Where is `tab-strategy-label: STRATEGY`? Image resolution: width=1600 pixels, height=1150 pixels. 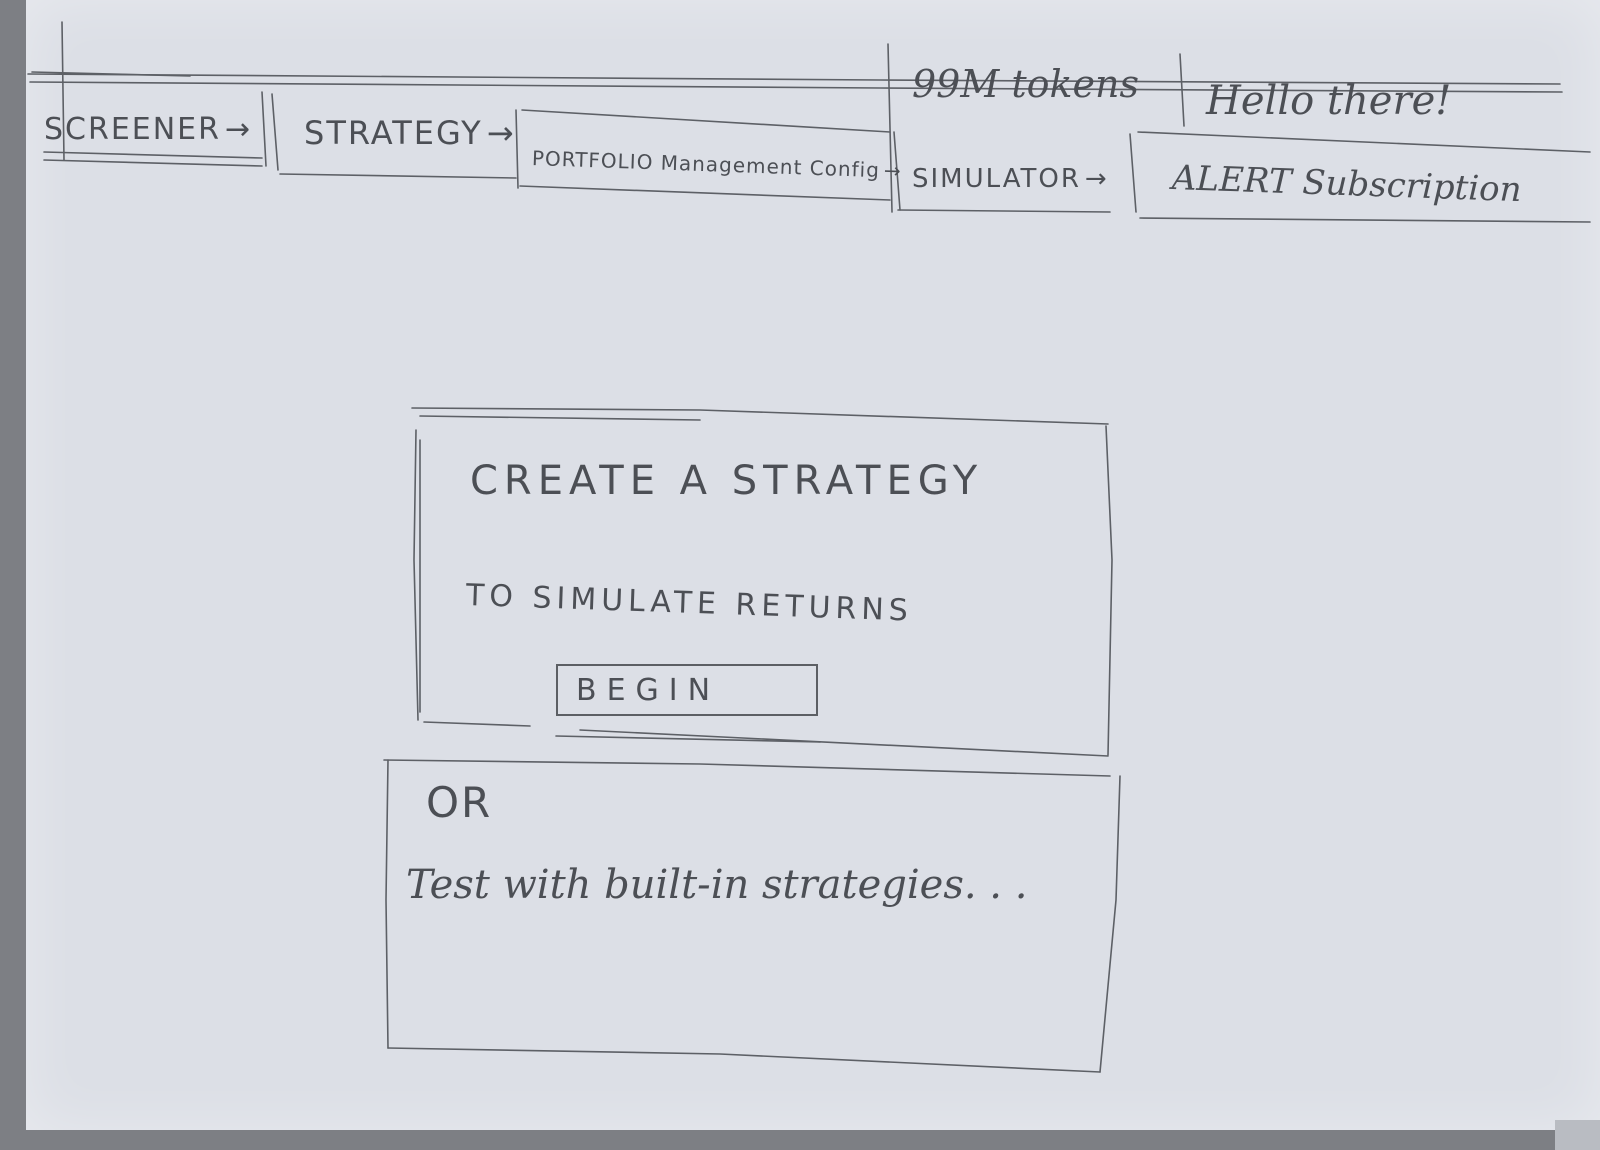
tab-strategy-label: STRATEGY is located at coordinates (393, 133).